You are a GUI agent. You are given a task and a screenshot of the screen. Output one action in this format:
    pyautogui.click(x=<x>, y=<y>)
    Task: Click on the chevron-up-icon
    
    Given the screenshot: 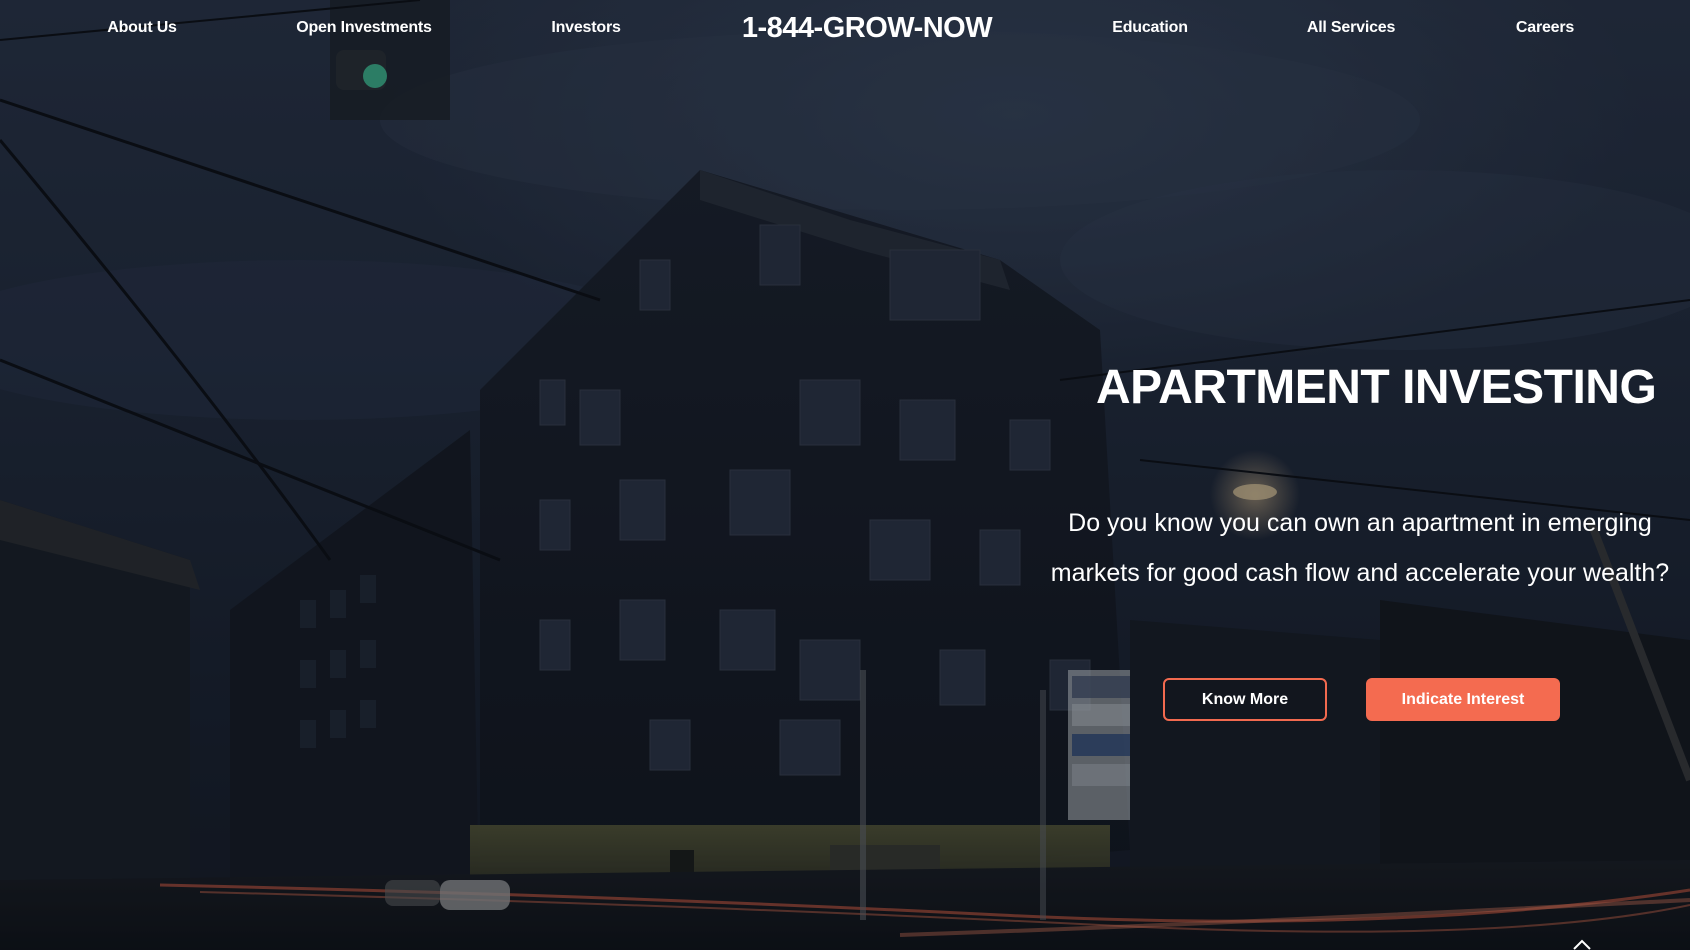 What is the action you would take?
    pyautogui.click(x=1582, y=944)
    